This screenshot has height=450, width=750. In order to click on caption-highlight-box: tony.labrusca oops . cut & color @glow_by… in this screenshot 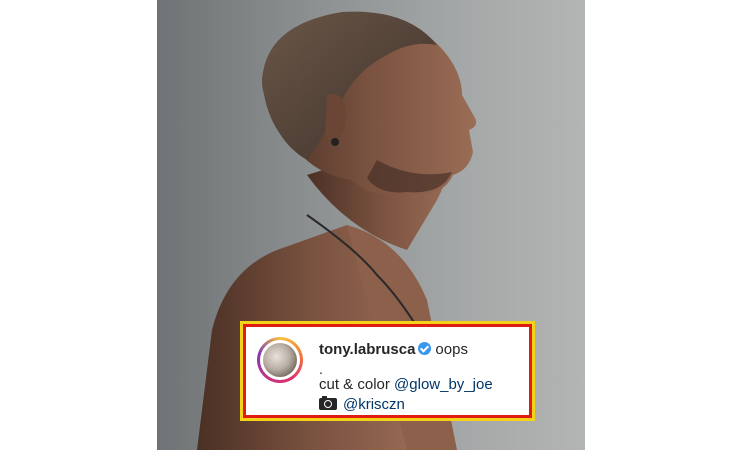, I will do `click(387, 371)`.